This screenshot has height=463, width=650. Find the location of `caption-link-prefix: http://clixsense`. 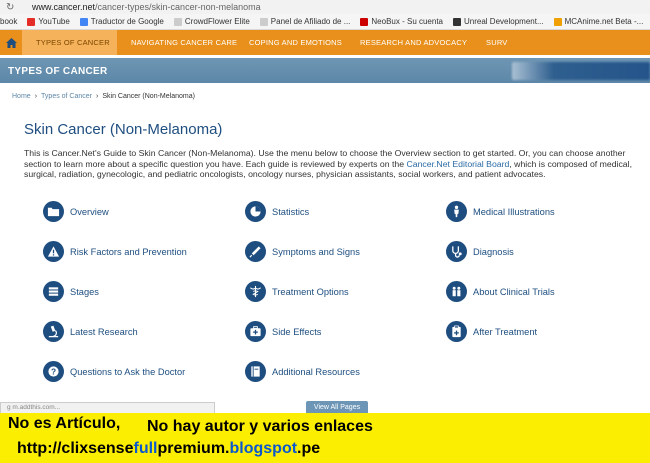

caption-link-prefix: http://clixsense is located at coordinates (75, 448).